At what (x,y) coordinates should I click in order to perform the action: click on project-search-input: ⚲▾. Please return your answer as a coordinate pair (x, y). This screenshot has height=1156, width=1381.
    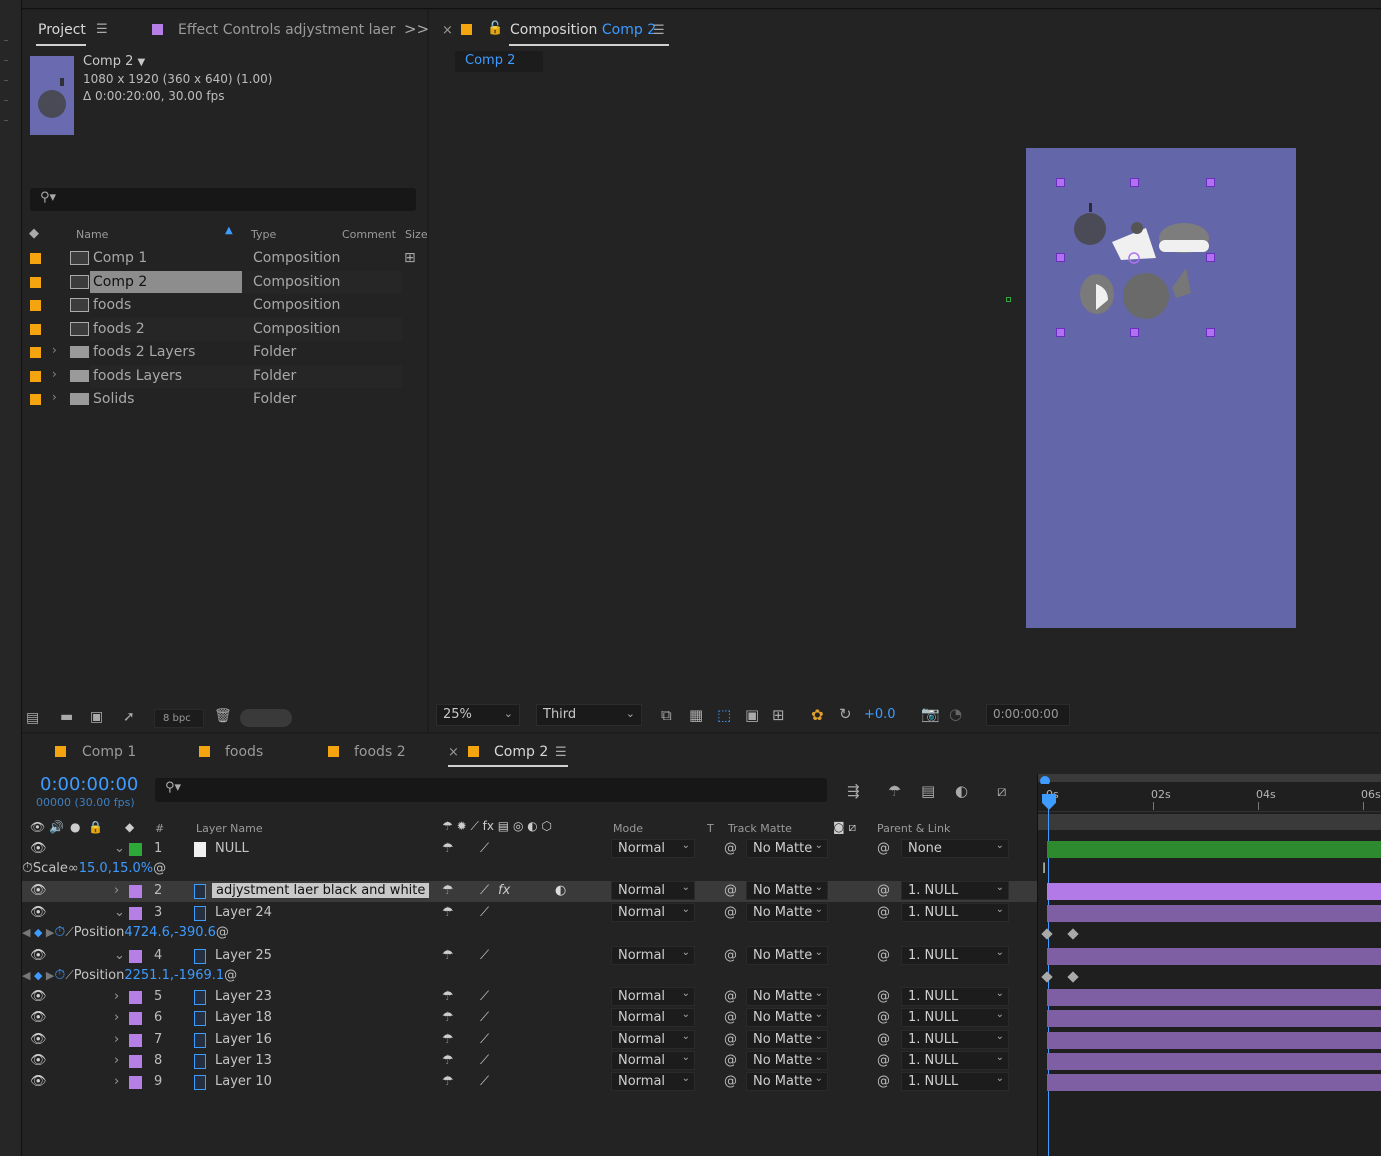
    Looking at the image, I should click on (223, 199).